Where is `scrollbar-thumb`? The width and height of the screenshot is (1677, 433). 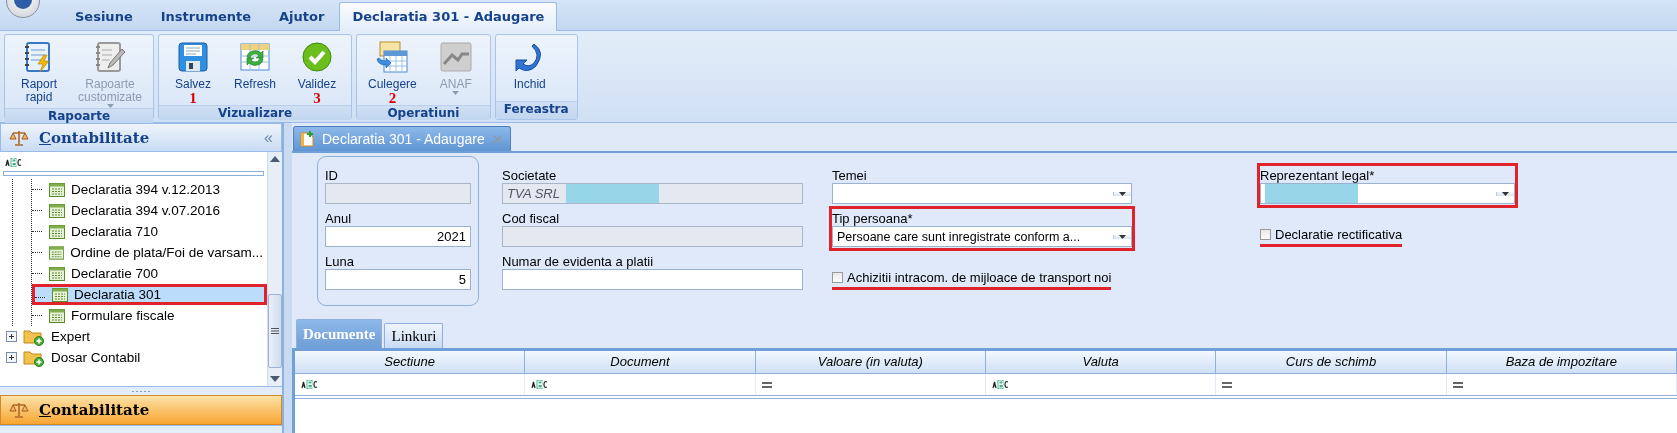
scrollbar-thumb is located at coordinates (275, 331).